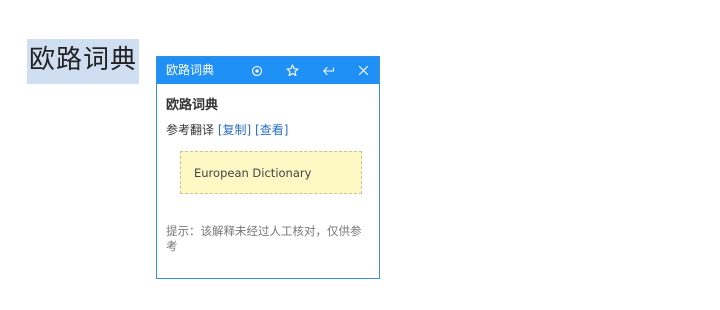  Describe the element at coordinates (234, 130) in the screenshot. I see `copy-link: [复制]` at that location.